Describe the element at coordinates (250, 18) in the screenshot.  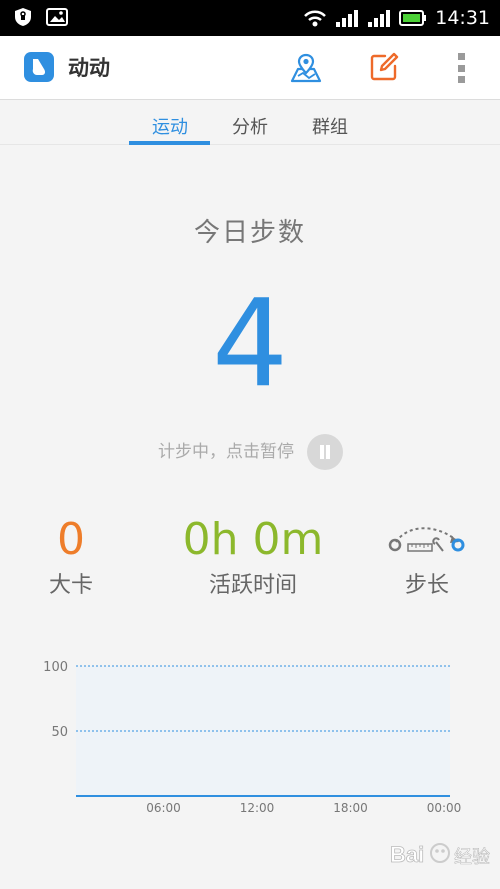
I see `status-bar: 14:31` at that location.